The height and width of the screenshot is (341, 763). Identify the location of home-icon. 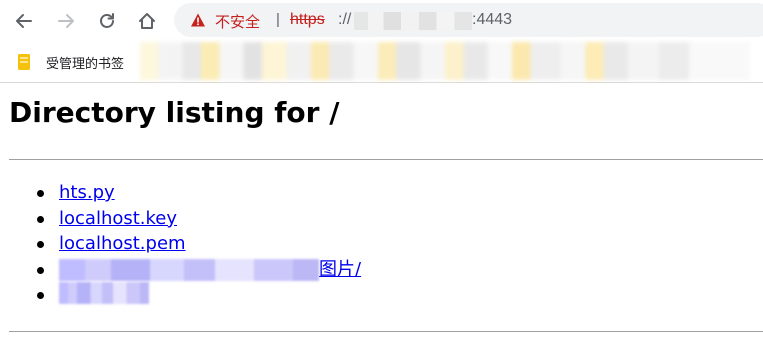
(147, 21).